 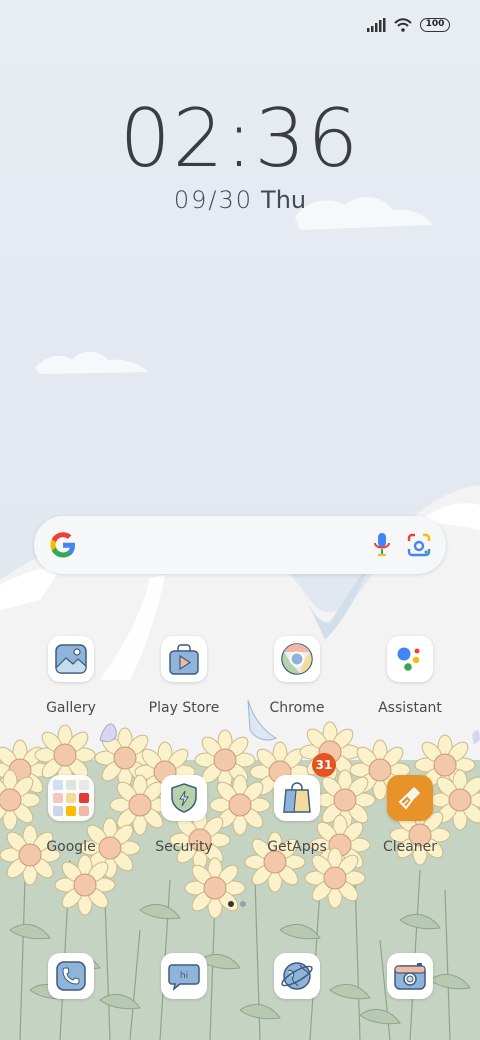 What do you see at coordinates (382, 545) in the screenshot?
I see `microphone-icon` at bounding box center [382, 545].